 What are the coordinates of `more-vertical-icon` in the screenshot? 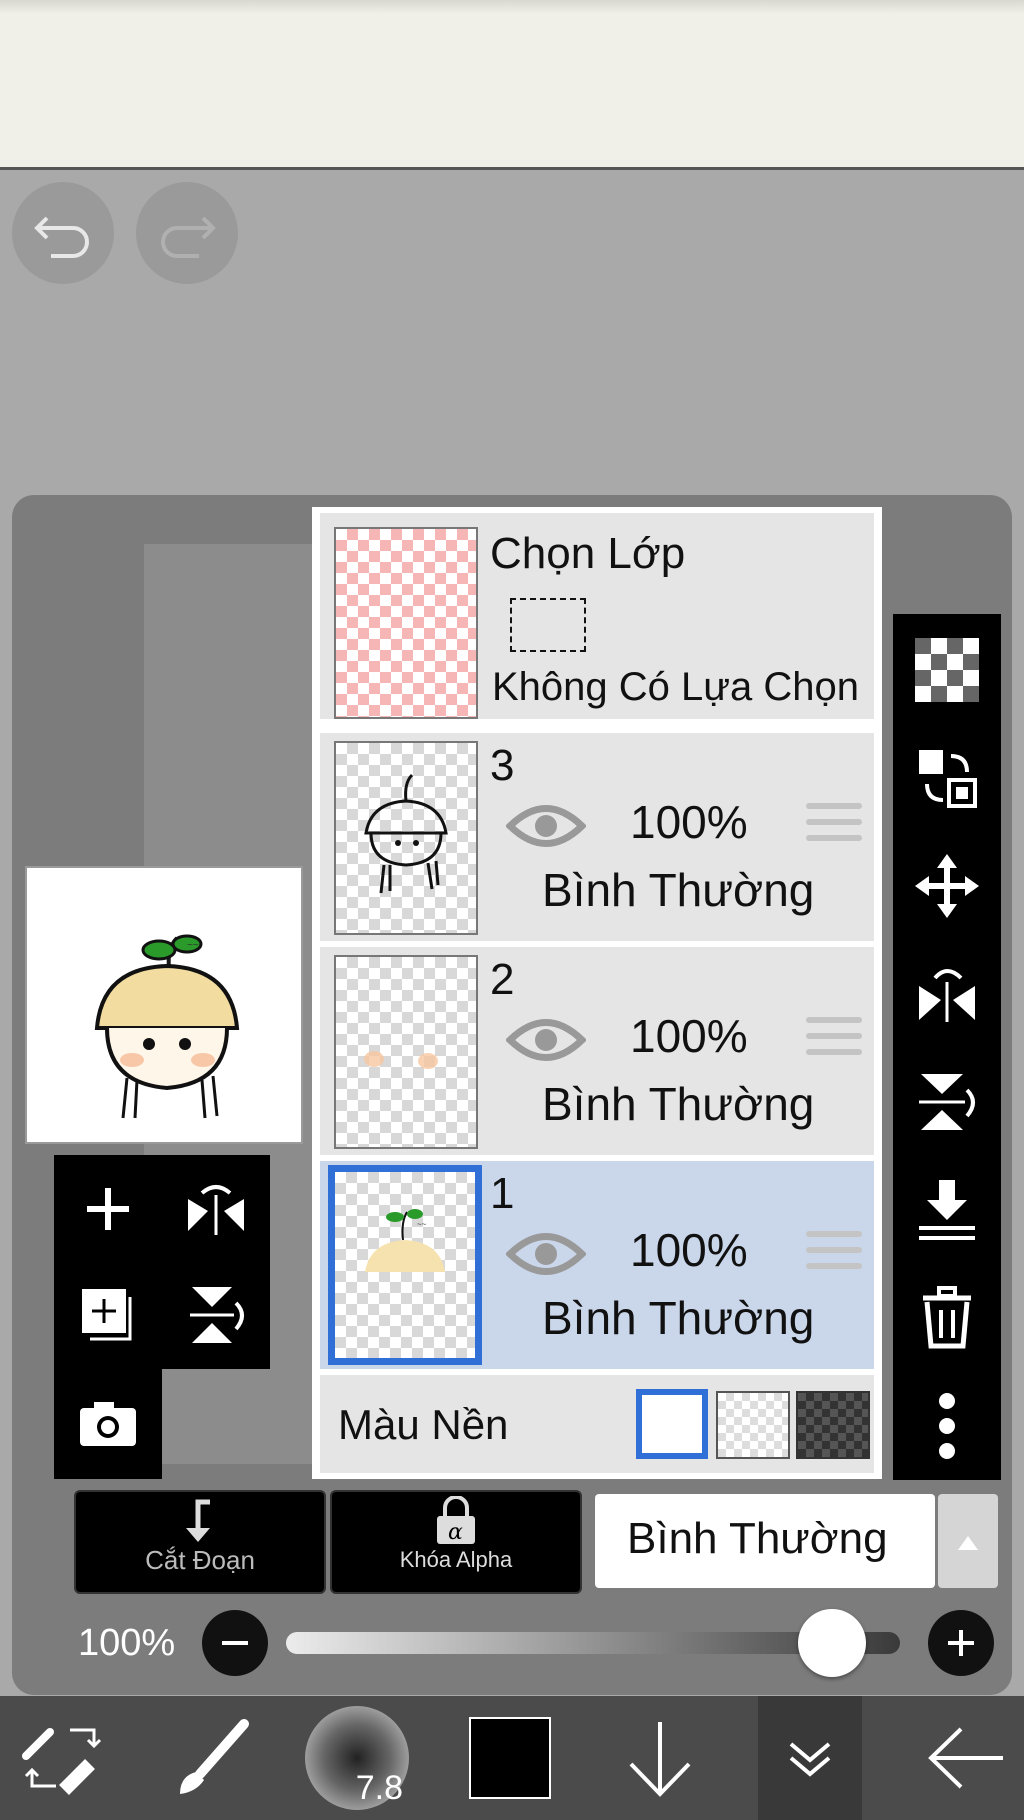 It's located at (947, 1426).